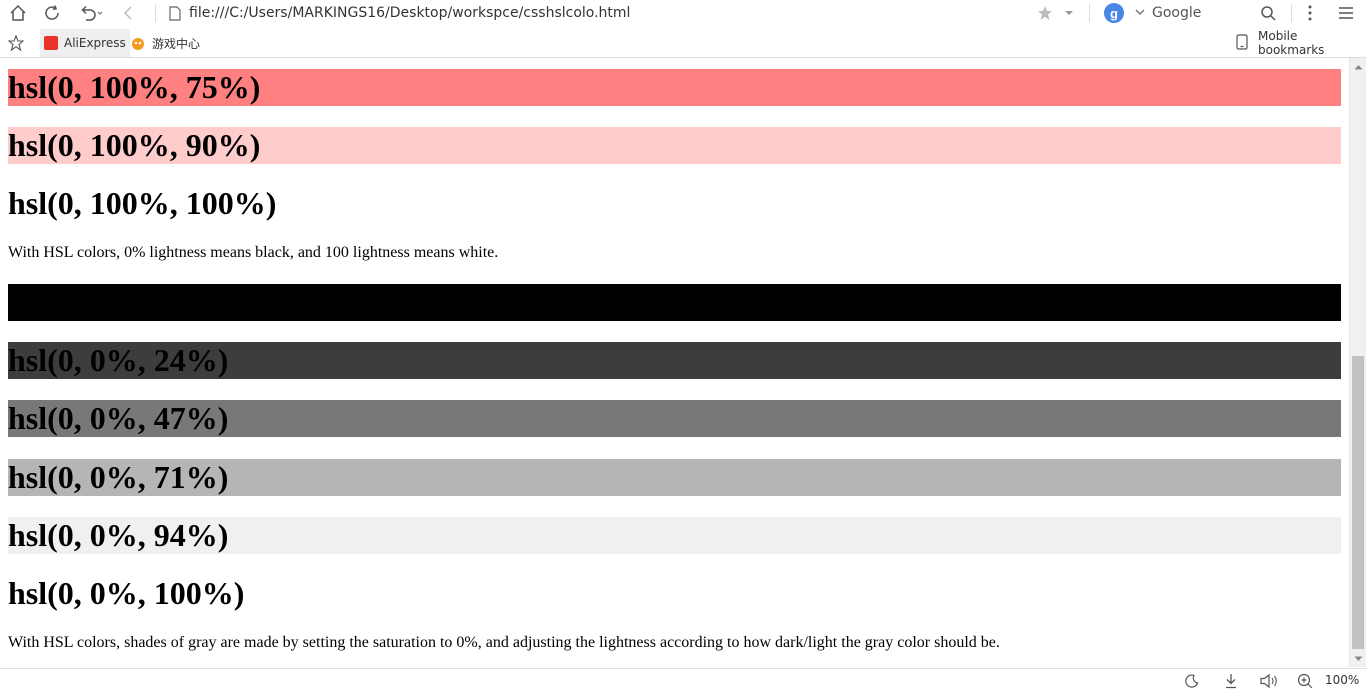 Image resolution: width=1366 pixels, height=693 pixels. What do you see at coordinates (1342, 680) in the screenshot?
I see `zoom-level: 100%` at bounding box center [1342, 680].